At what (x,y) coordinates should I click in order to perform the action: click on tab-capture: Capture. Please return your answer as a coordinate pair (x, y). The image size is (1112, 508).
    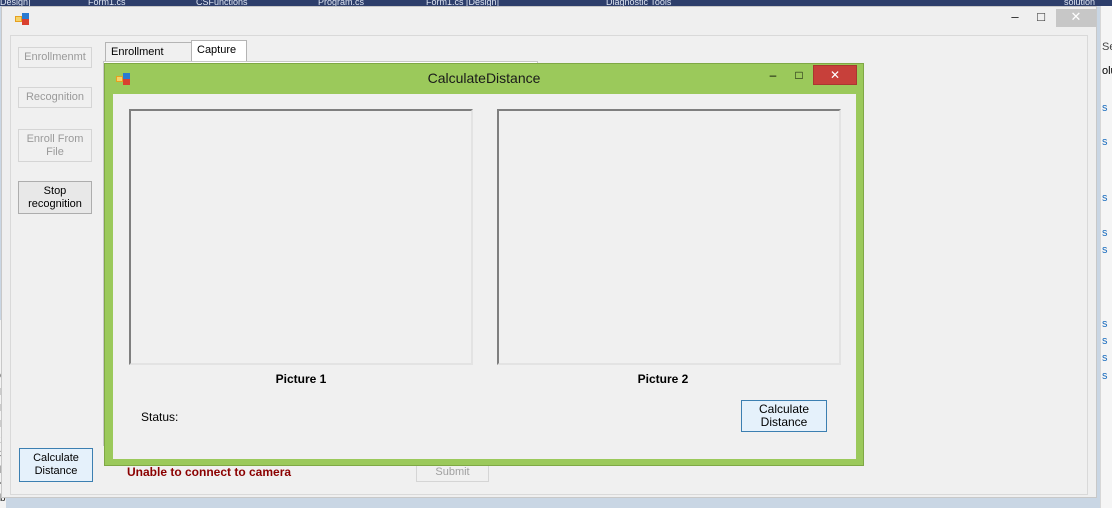
    Looking at the image, I should click on (219, 51).